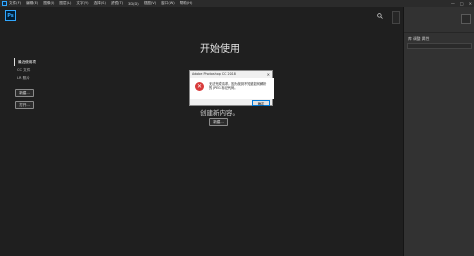 The image size is (474, 256). Describe the element at coordinates (261, 103) in the screenshot. I see `dialog-ok-button: 确定` at that location.